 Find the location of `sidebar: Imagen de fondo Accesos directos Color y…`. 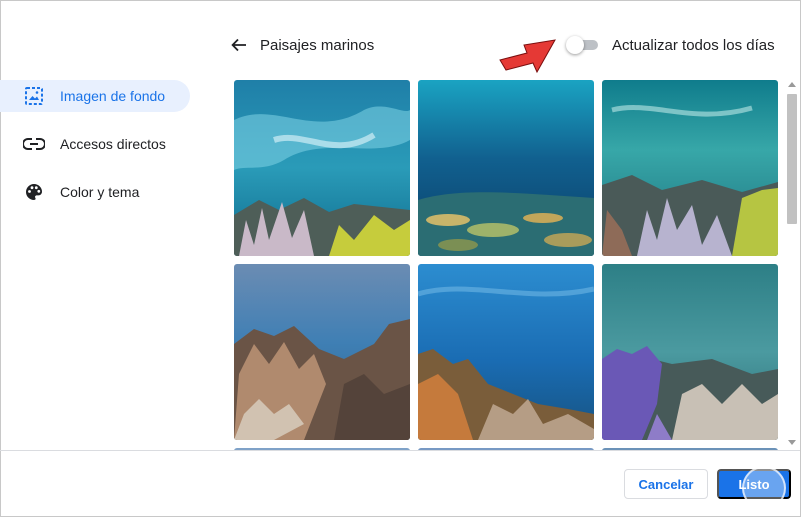

sidebar: Imagen de fondo Accesos directos Color y… is located at coordinates (100, 152).